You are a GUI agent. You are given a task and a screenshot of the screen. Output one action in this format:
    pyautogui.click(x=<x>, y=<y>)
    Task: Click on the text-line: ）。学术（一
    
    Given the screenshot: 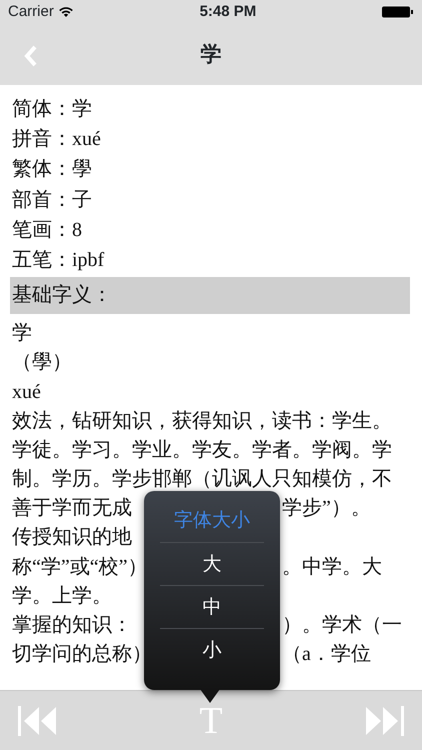 What is the action you would take?
    pyautogui.click(x=342, y=625)
    